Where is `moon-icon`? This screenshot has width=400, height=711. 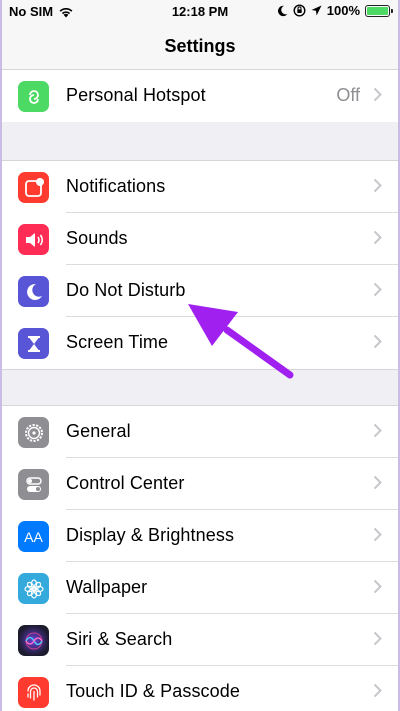
moon-icon is located at coordinates (33, 291).